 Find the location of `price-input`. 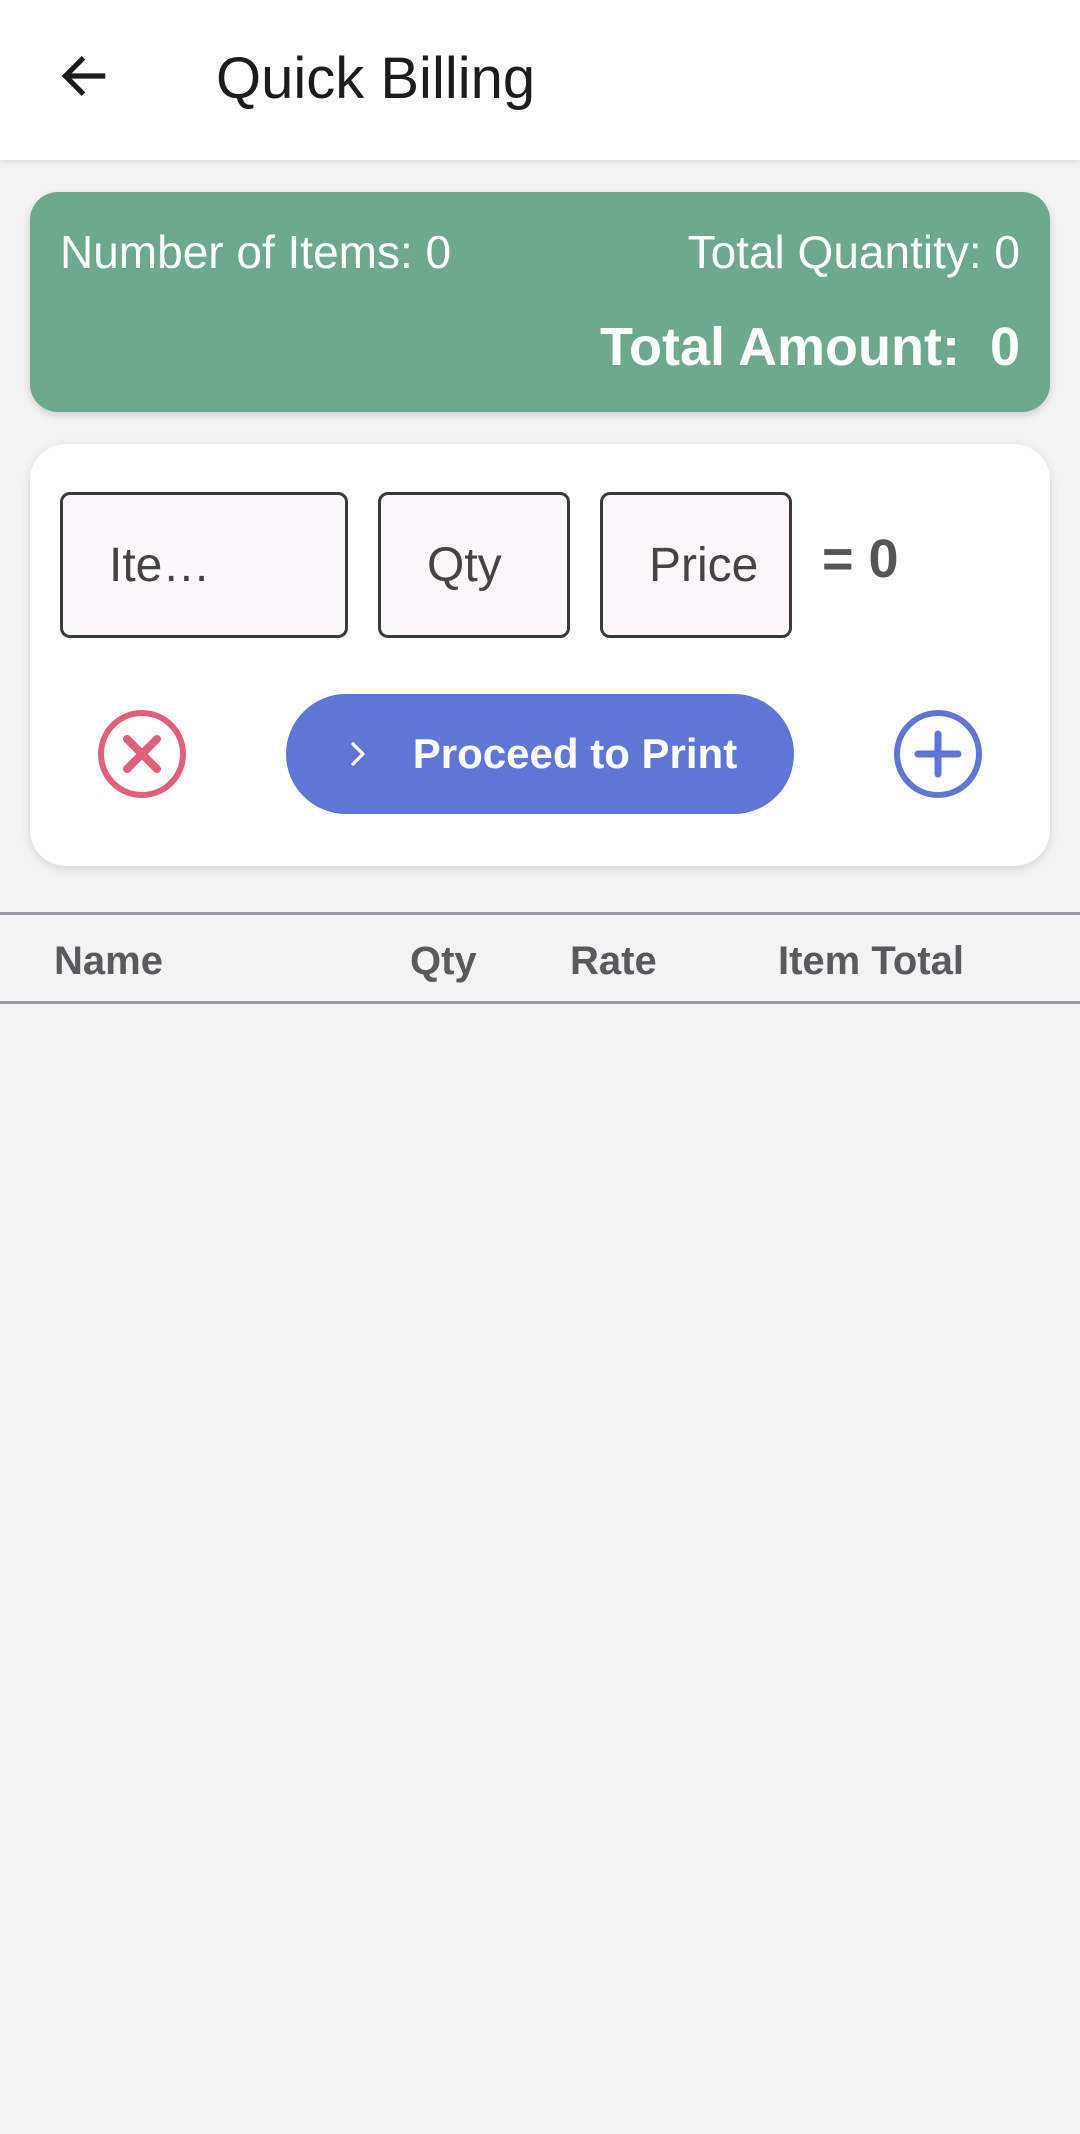

price-input is located at coordinates (696, 565).